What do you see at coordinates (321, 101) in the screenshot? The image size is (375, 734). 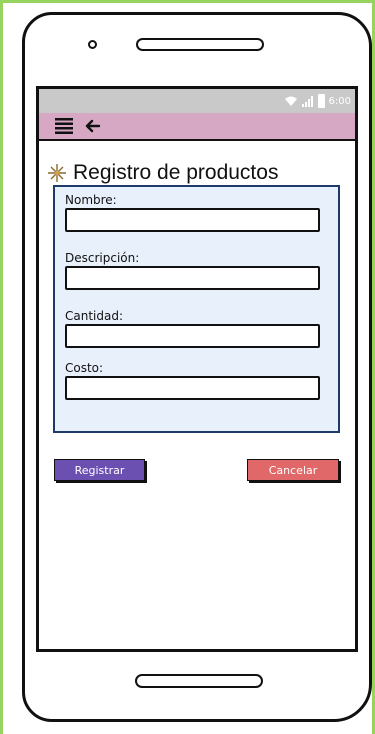 I see `battery-icon` at bounding box center [321, 101].